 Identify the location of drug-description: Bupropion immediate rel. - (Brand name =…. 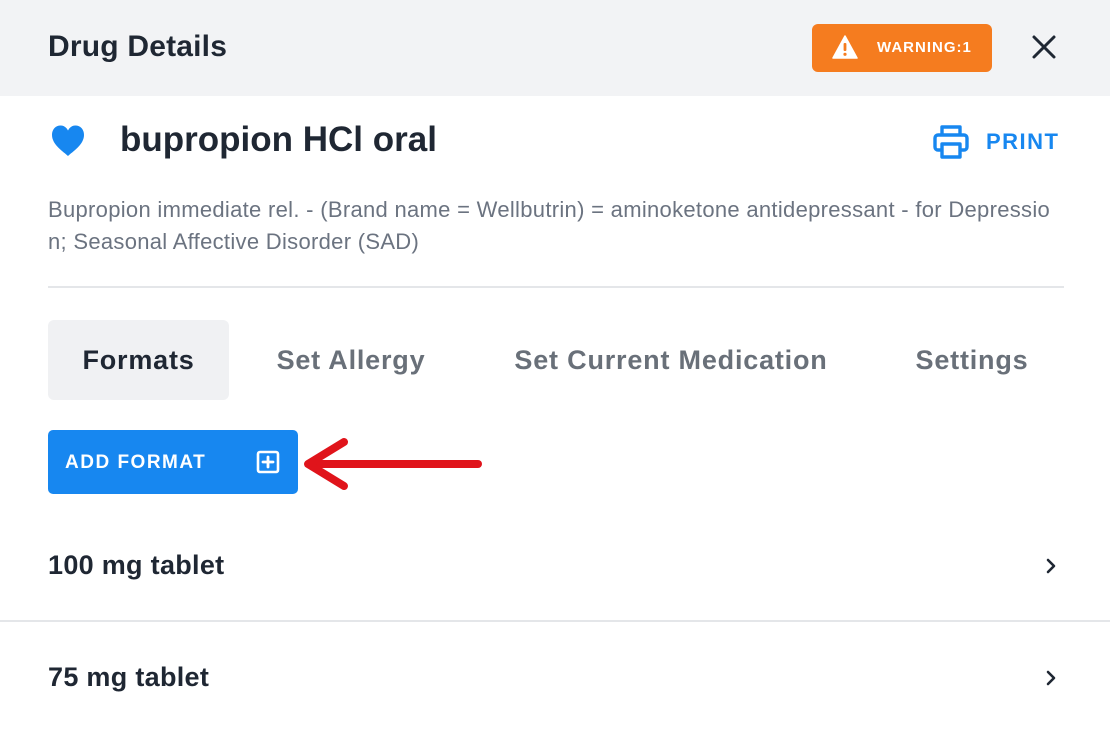
(549, 225).